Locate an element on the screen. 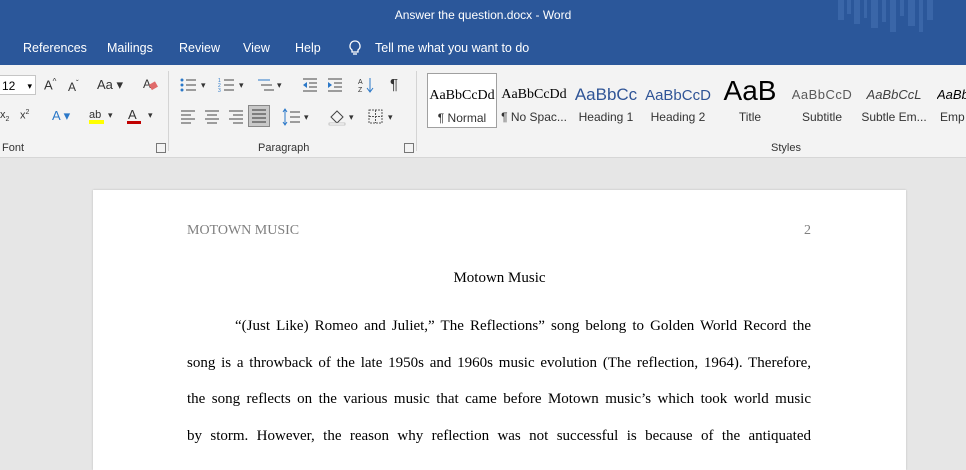  titlebar-pattern-icon is located at coordinates (885, 16).